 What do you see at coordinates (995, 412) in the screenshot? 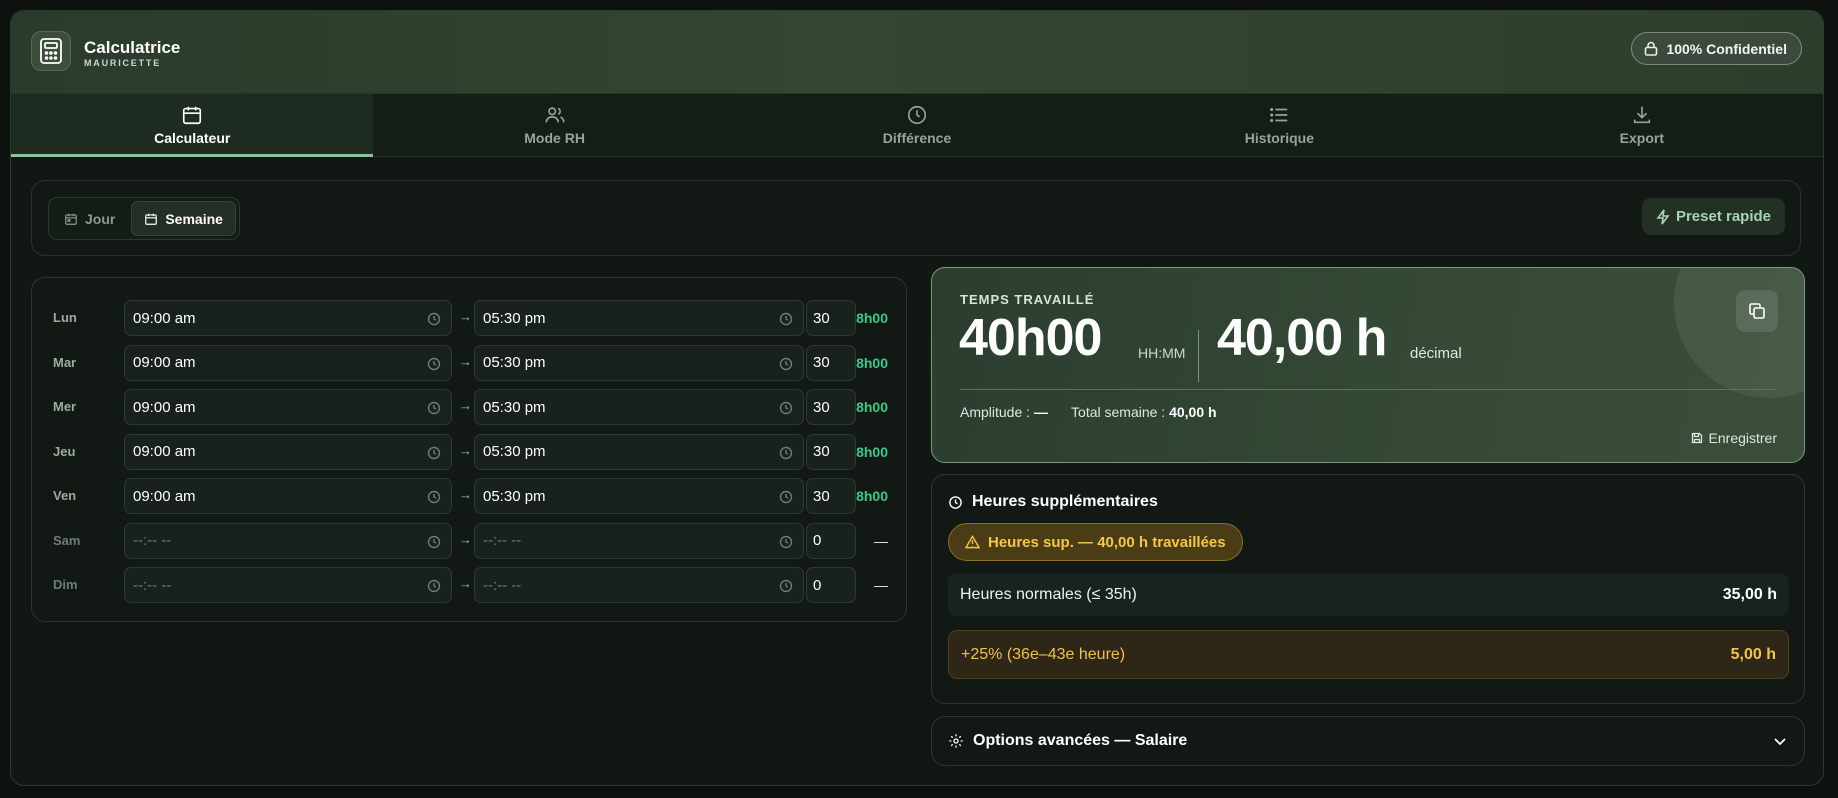
I see `amplitude-label: Amplitude :` at bounding box center [995, 412].